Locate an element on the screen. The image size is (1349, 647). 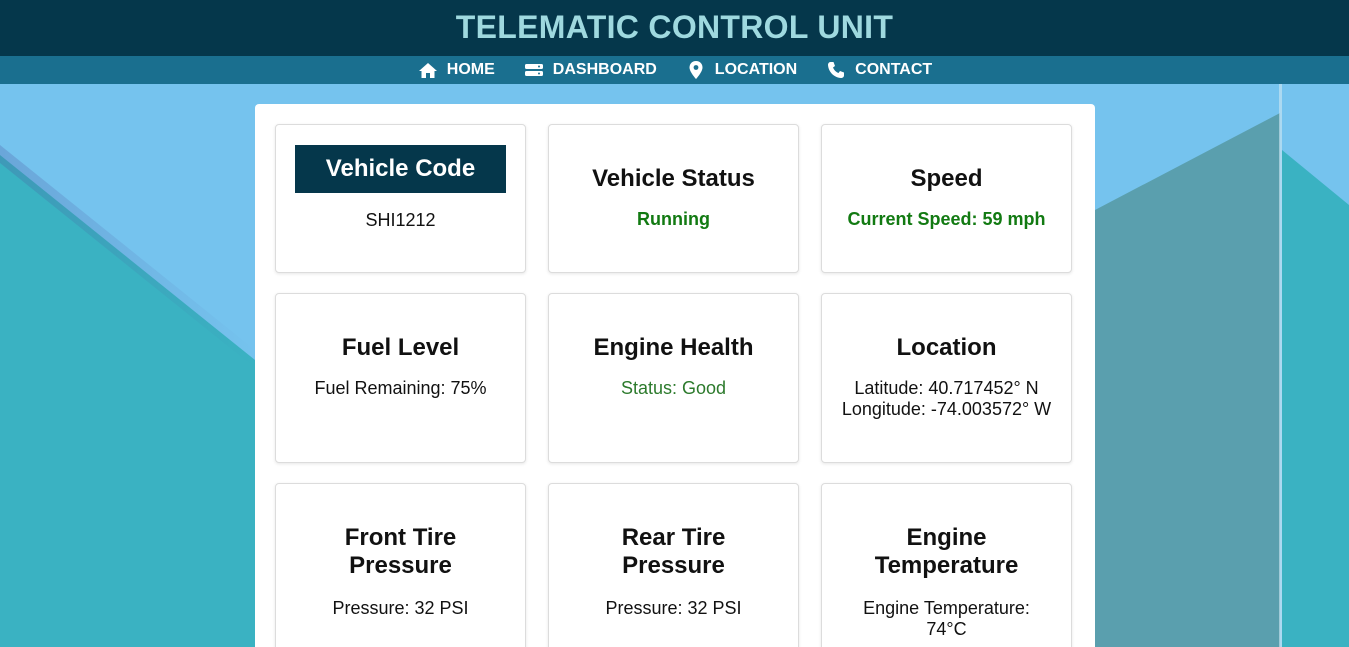
front-tire-title-line1: Front Tire is located at coordinates (400, 537).